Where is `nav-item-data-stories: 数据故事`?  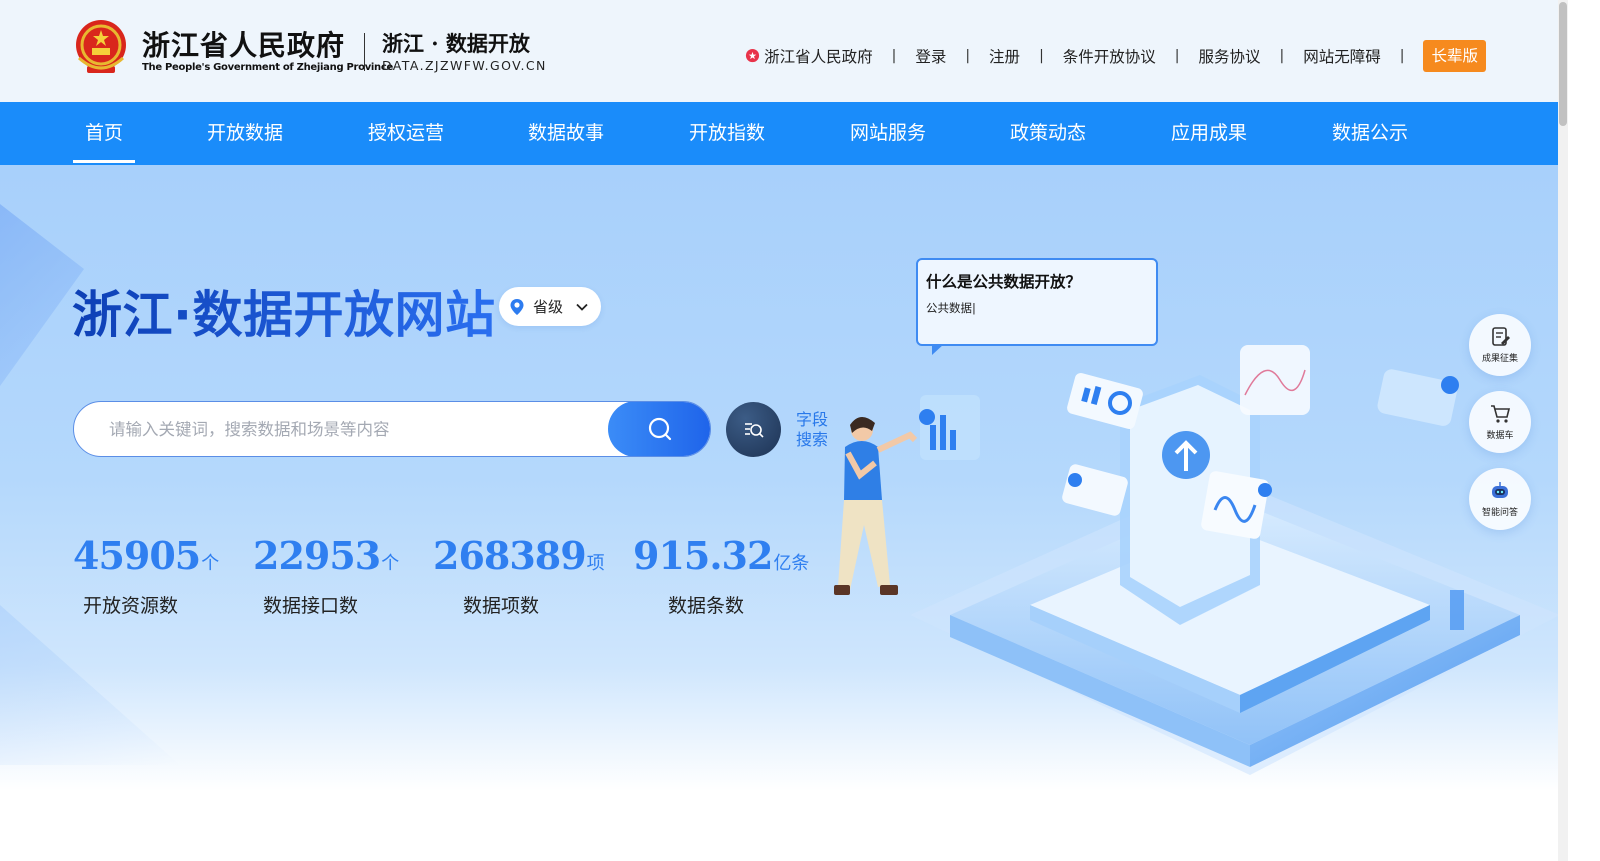 nav-item-data-stories: 数据故事 is located at coordinates (566, 133).